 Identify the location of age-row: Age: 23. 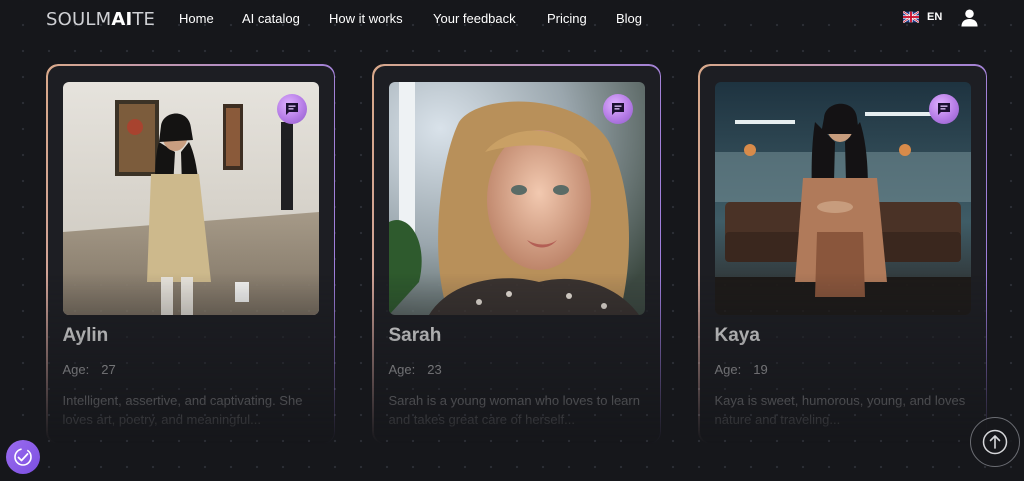
(415, 369).